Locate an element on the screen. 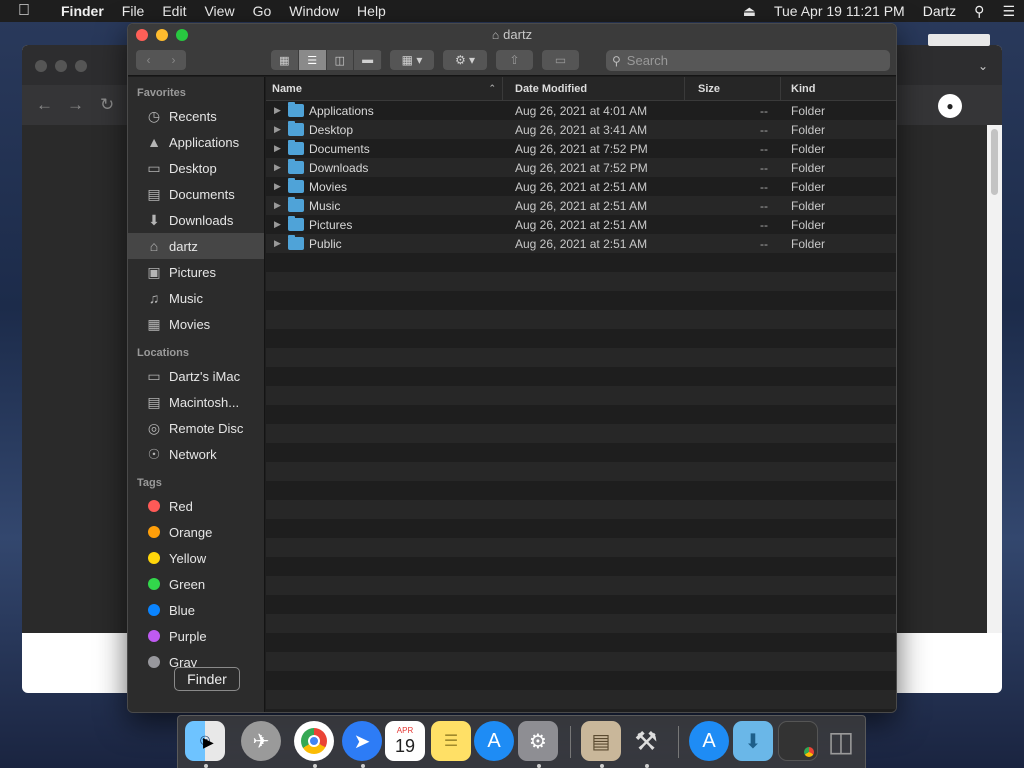 This screenshot has height=768, width=1024. menu-user: Dartz is located at coordinates (939, 11).